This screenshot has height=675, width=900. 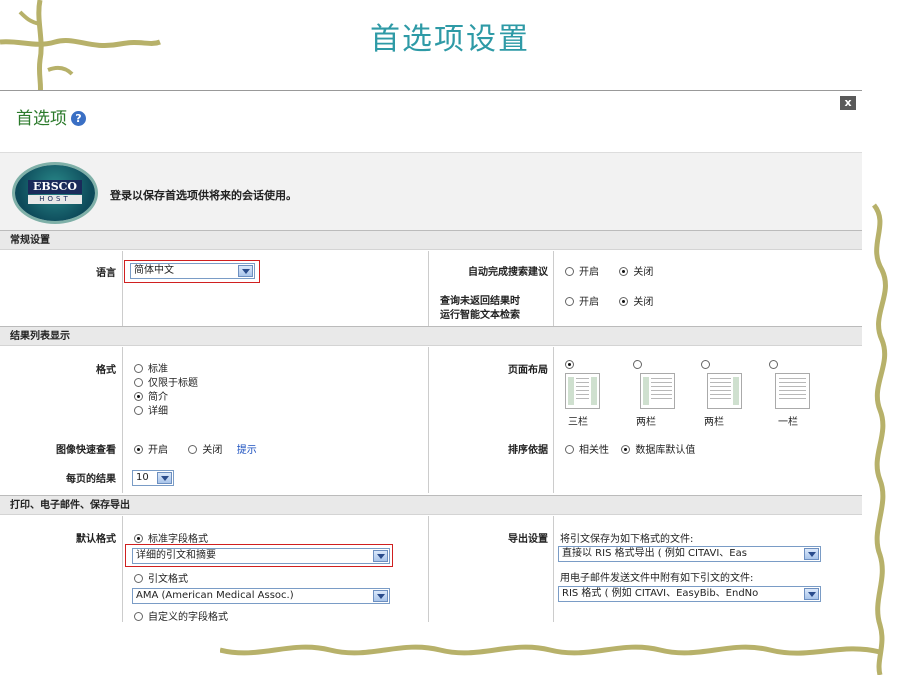 What do you see at coordinates (792, 391) in the screenshot?
I see `layout-one-column-icon` at bounding box center [792, 391].